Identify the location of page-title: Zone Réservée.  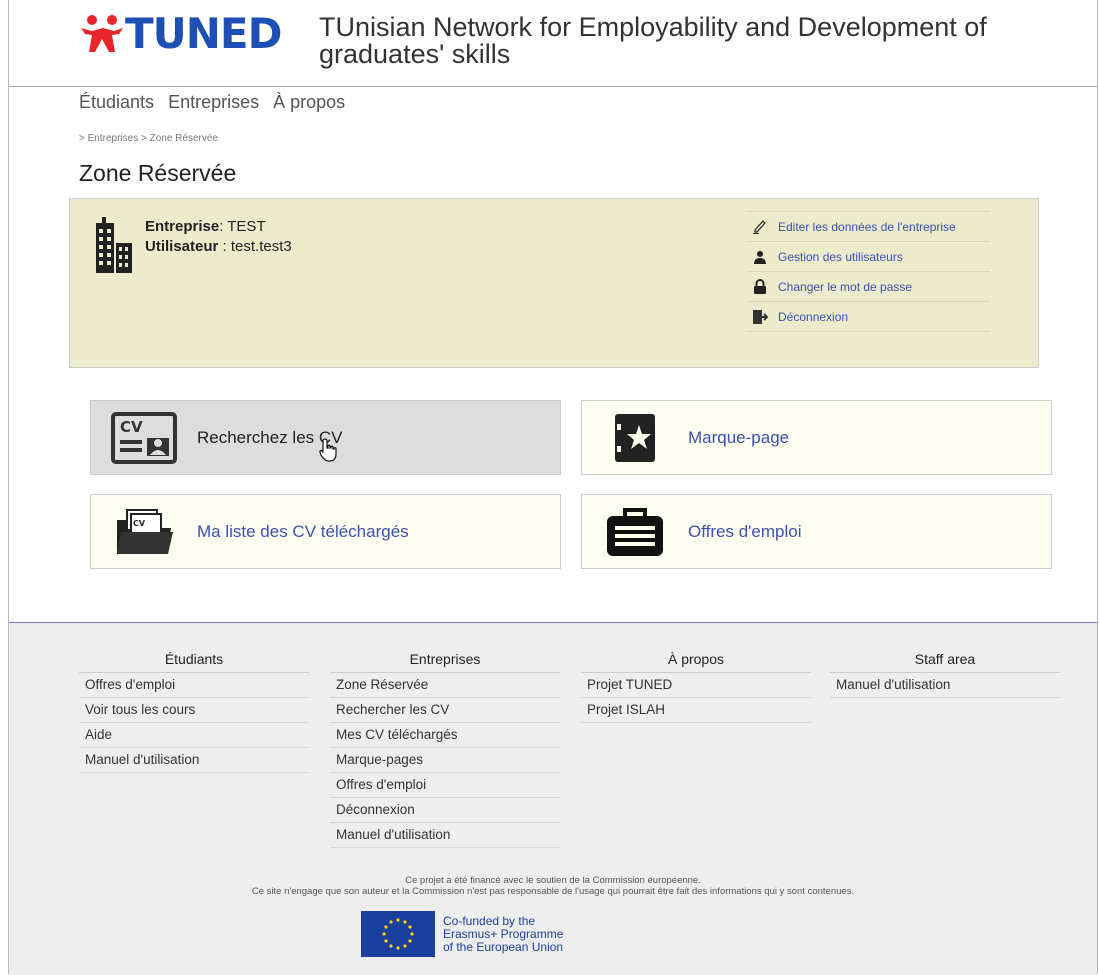
(158, 173).